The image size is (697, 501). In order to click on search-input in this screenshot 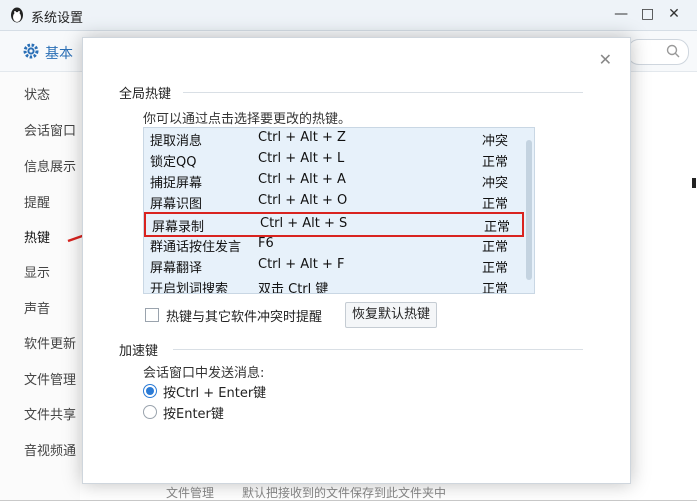, I will do `click(658, 52)`.